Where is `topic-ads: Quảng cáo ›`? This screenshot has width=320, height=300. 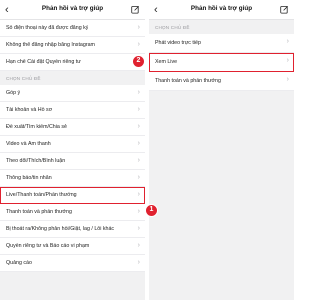
topic-ads: Quảng cáo › is located at coordinates (72, 263).